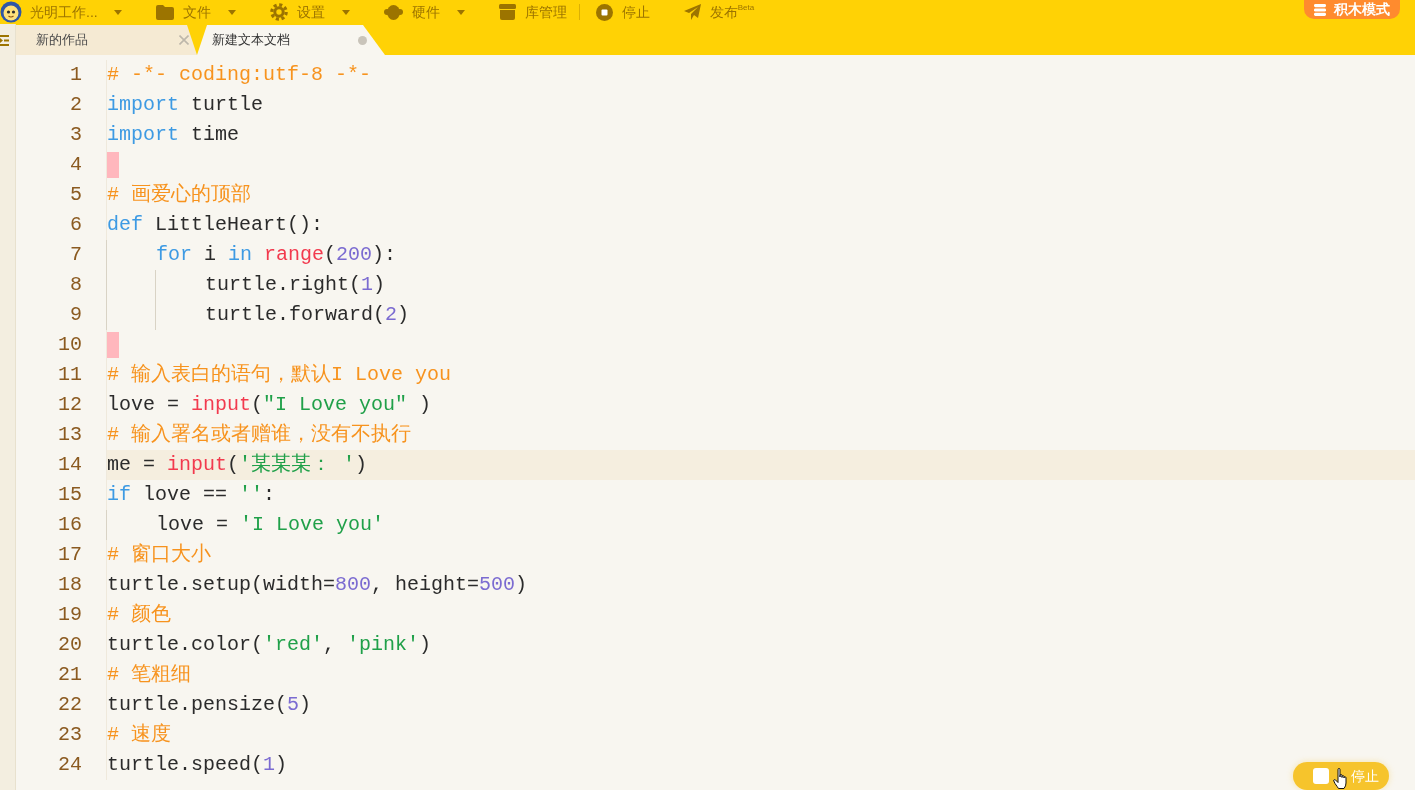 The image size is (1415, 790). Describe the element at coordinates (295, 285) in the screenshot. I see `code-line: turtle.right(1)` at that location.